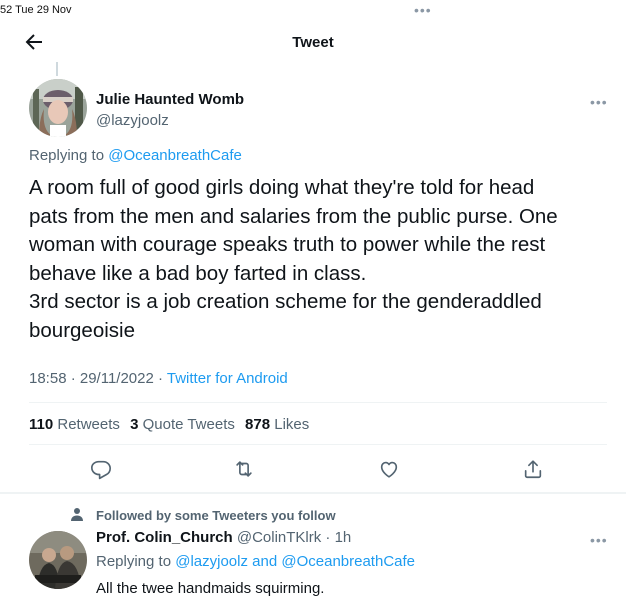 Image resolution: width=626 pixels, height=600 pixels. Describe the element at coordinates (258, 424) in the screenshot. I see `likes-count: 878` at that location.